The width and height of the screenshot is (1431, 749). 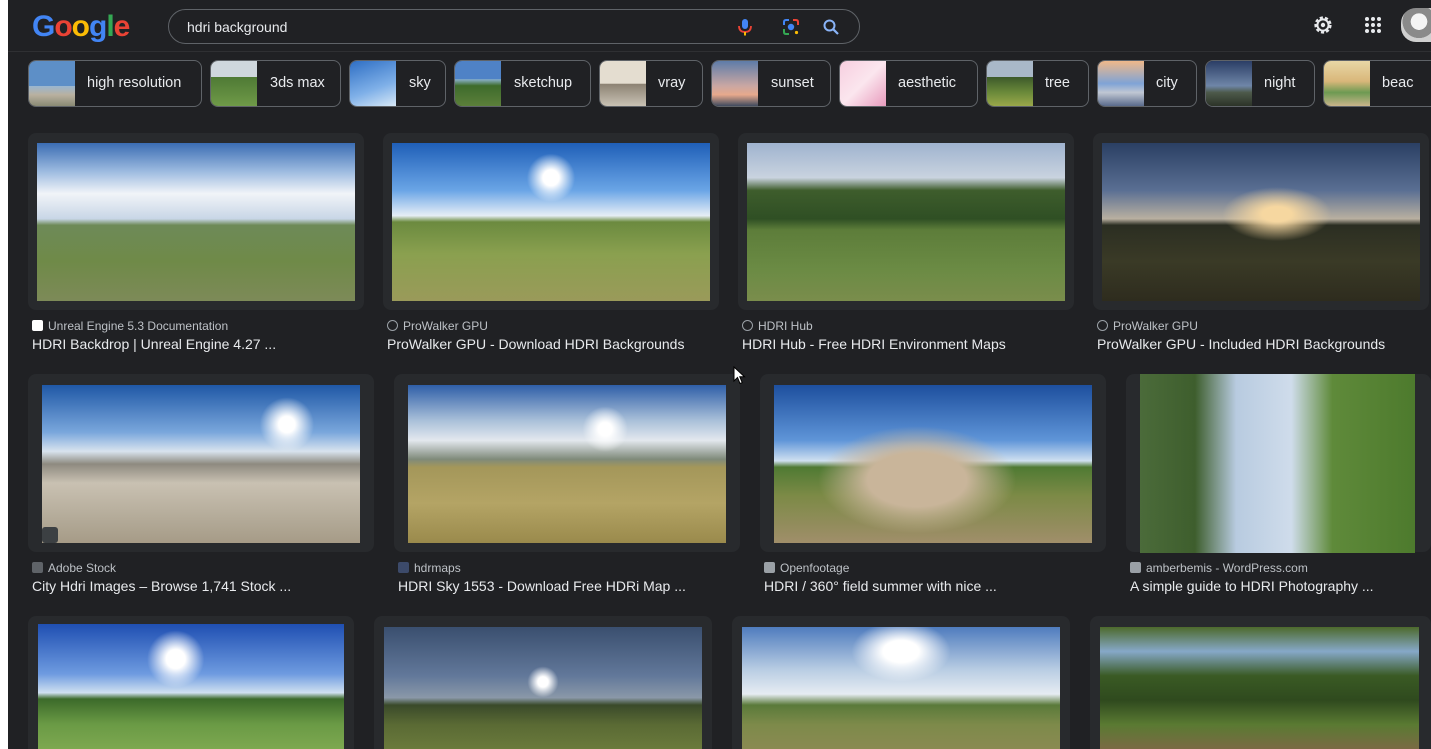 What do you see at coordinates (437, 568) in the screenshot?
I see `source-name: hdrmaps` at bounding box center [437, 568].